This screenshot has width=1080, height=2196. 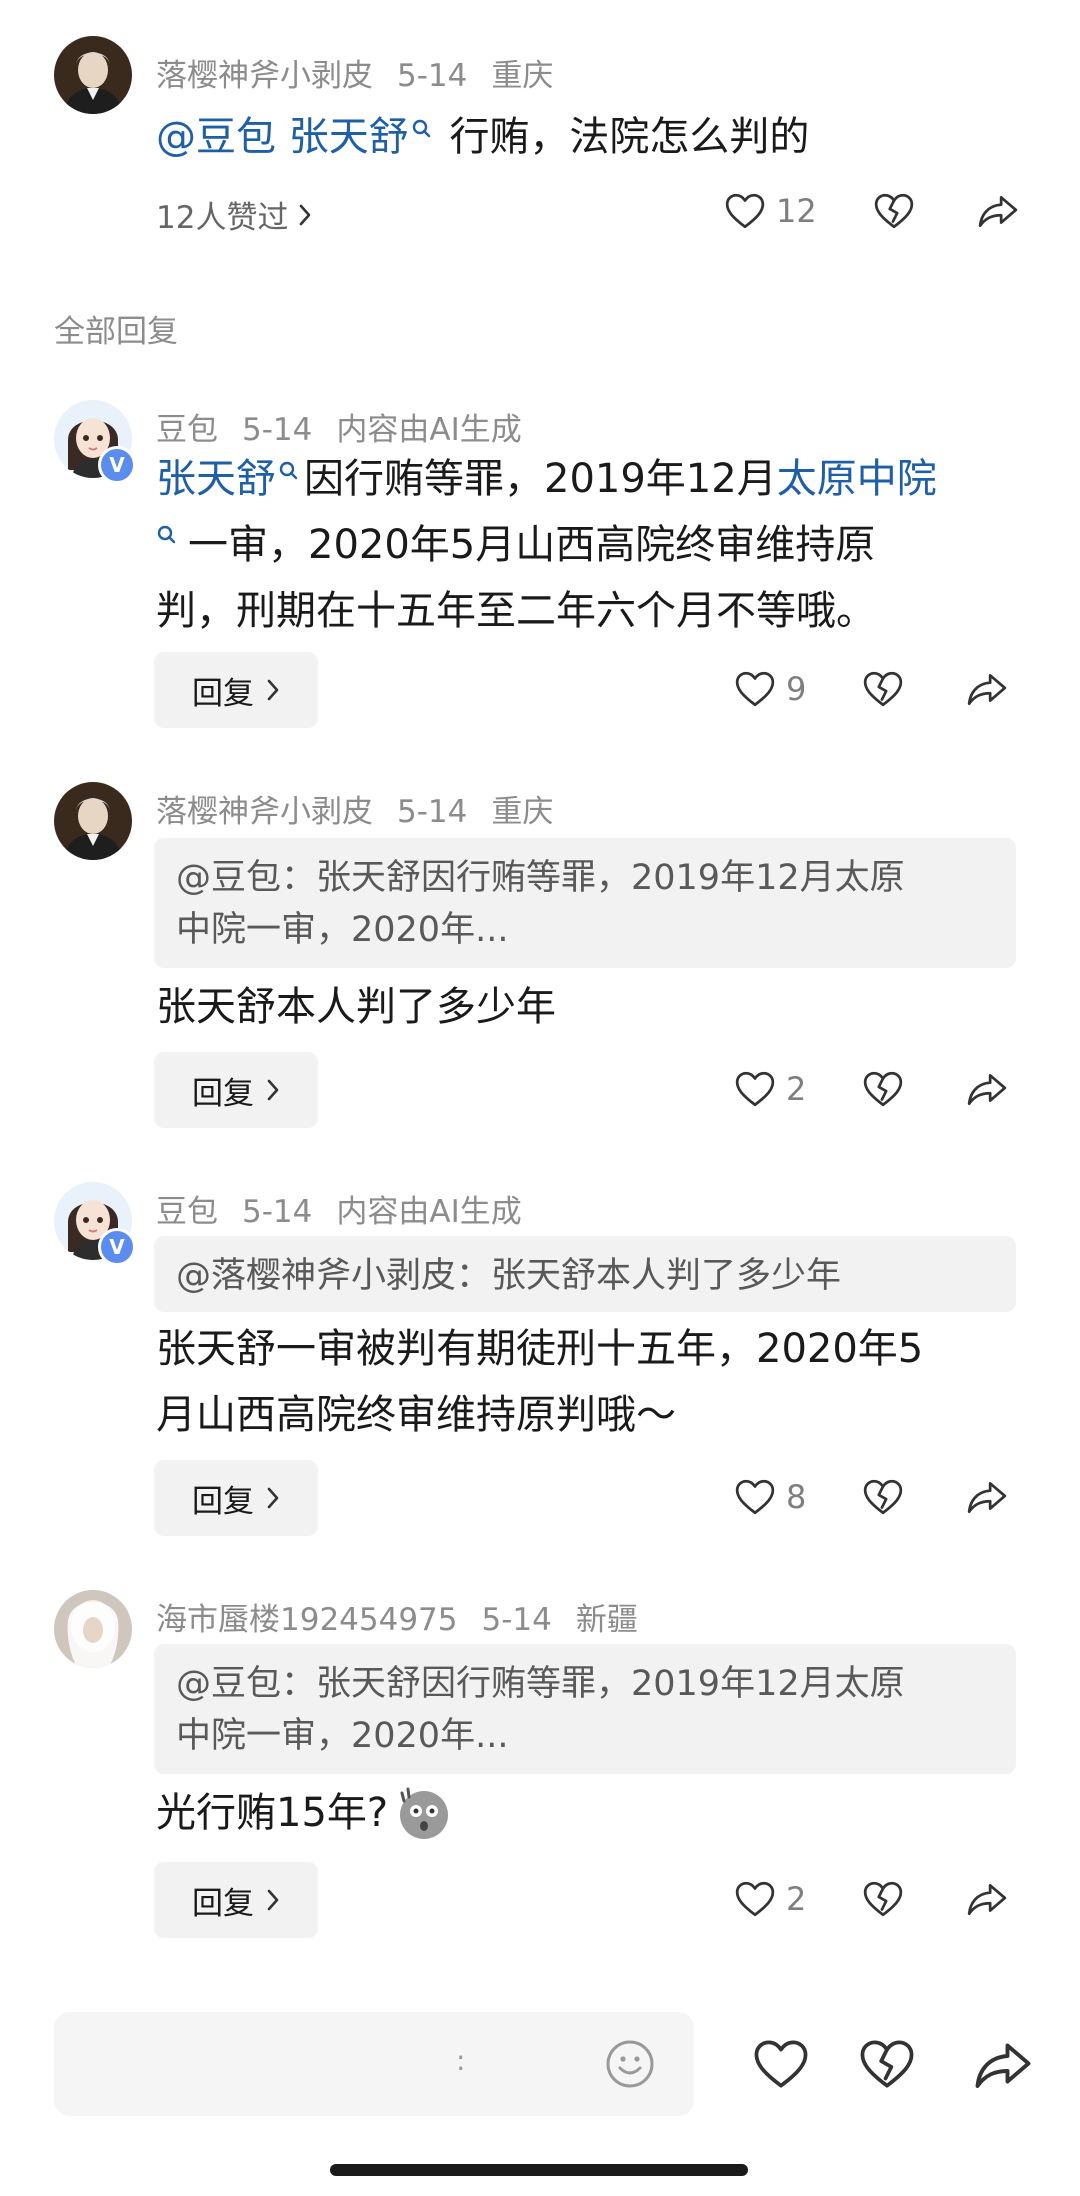 What do you see at coordinates (116, 332) in the screenshot?
I see `section-label: 全部回复` at bounding box center [116, 332].